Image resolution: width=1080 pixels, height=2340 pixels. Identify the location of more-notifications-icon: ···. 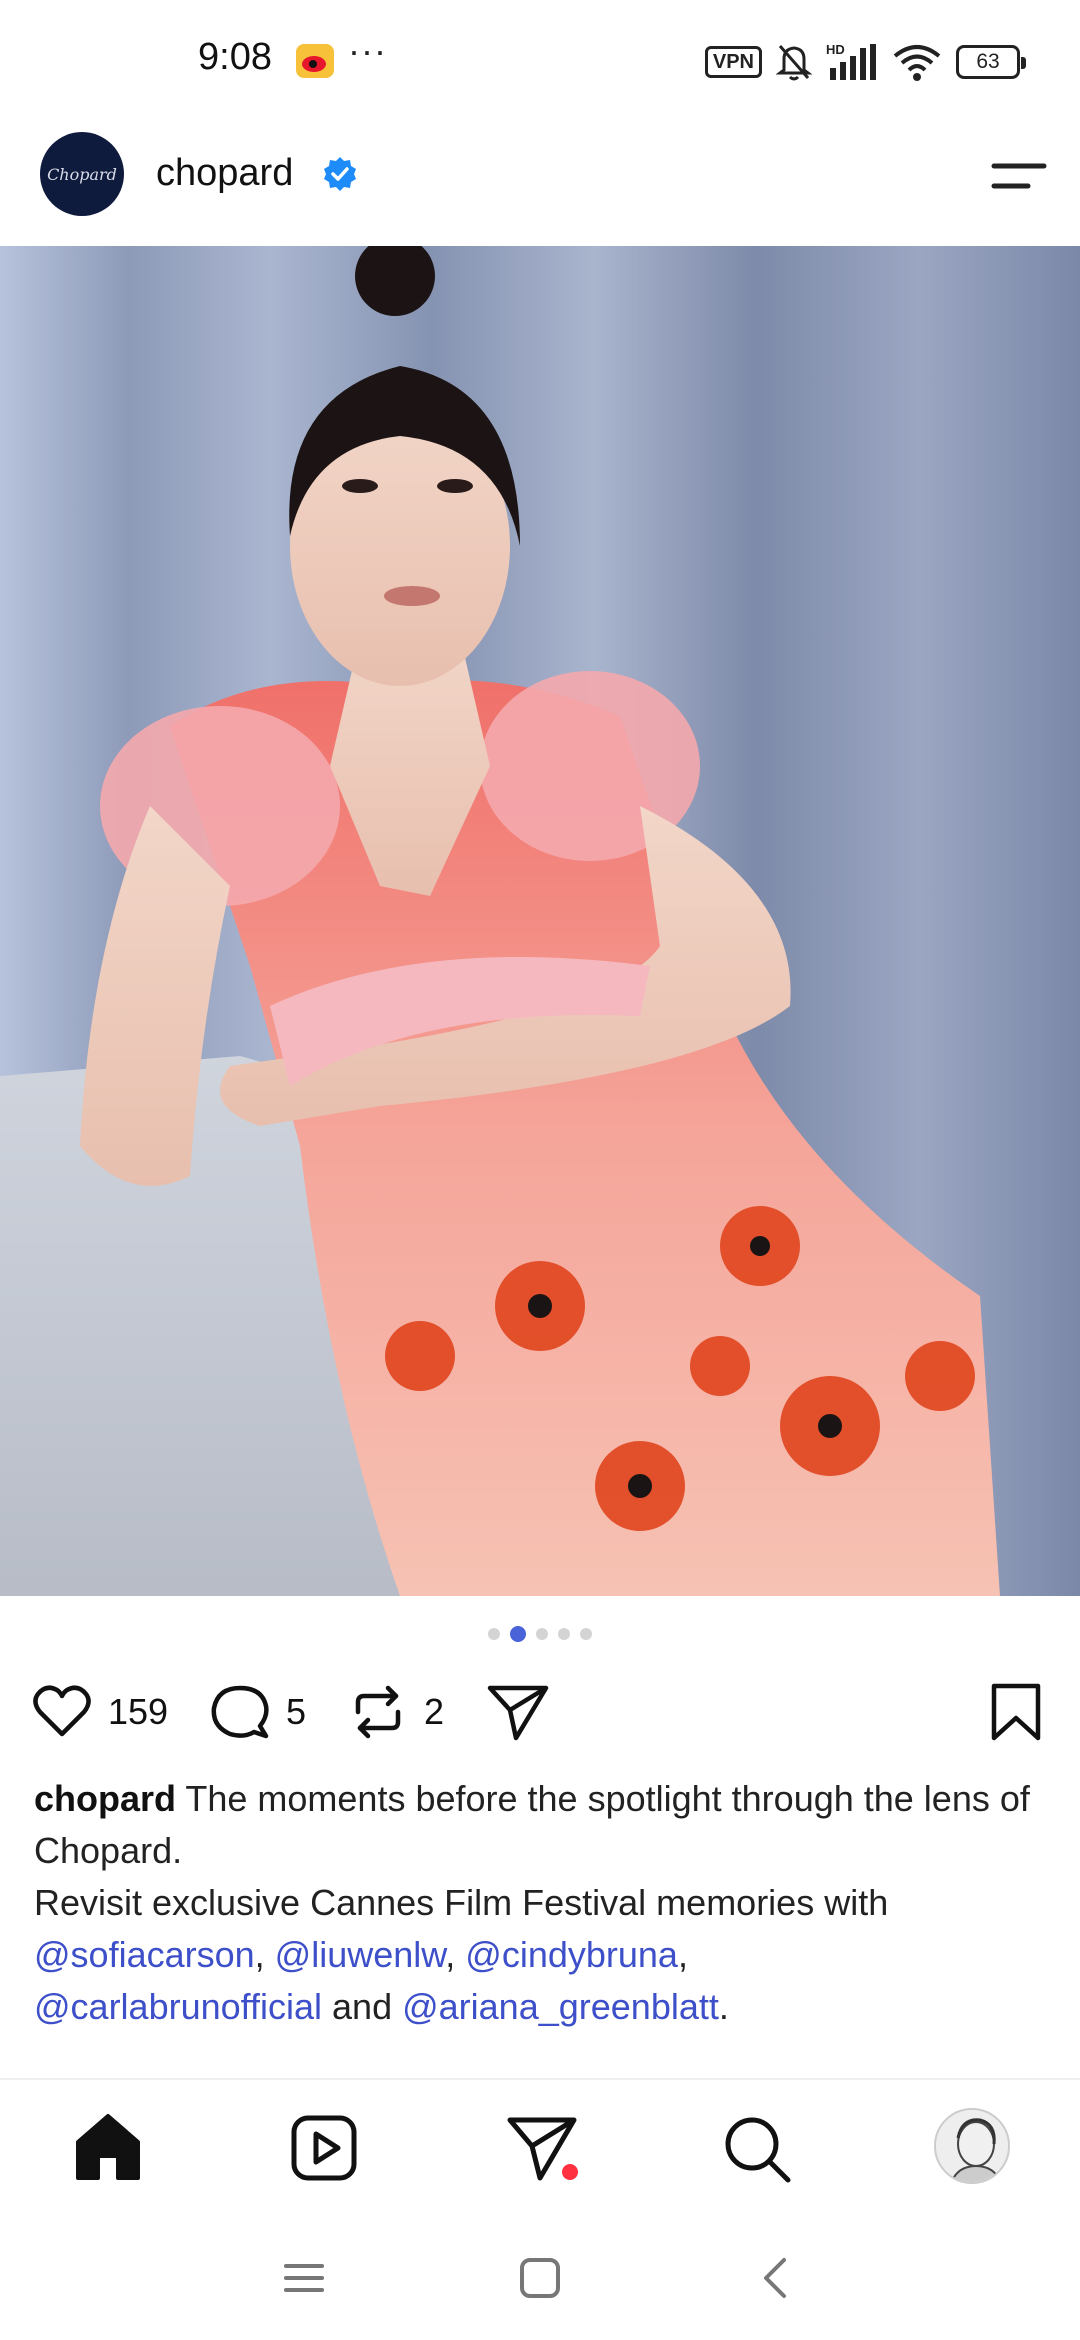
(367, 50).